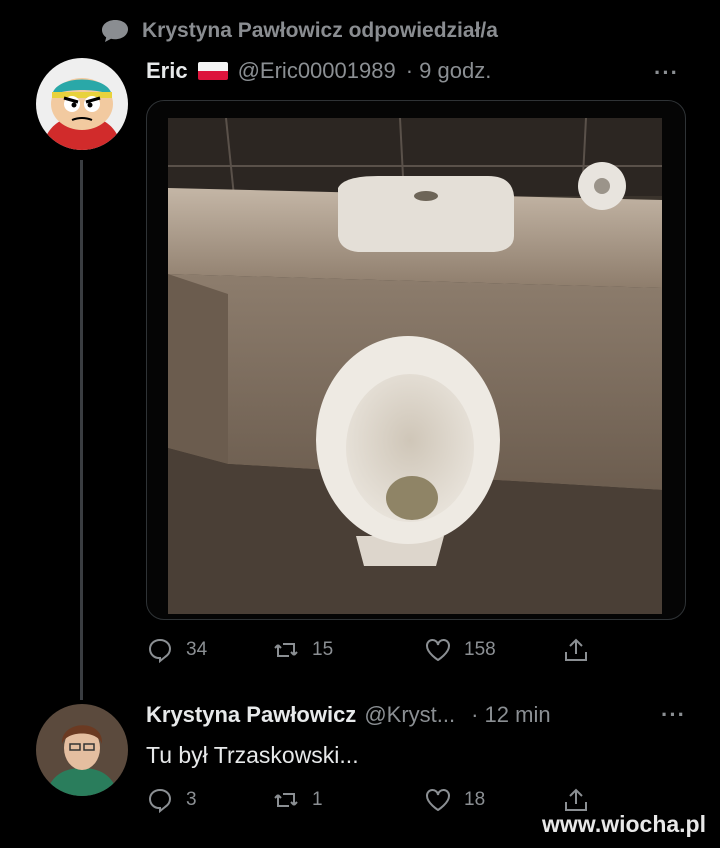 Image resolution: width=720 pixels, height=848 pixels. Describe the element at coordinates (449, 71) in the screenshot. I see `tweet-time: · 9 godz.` at that location.